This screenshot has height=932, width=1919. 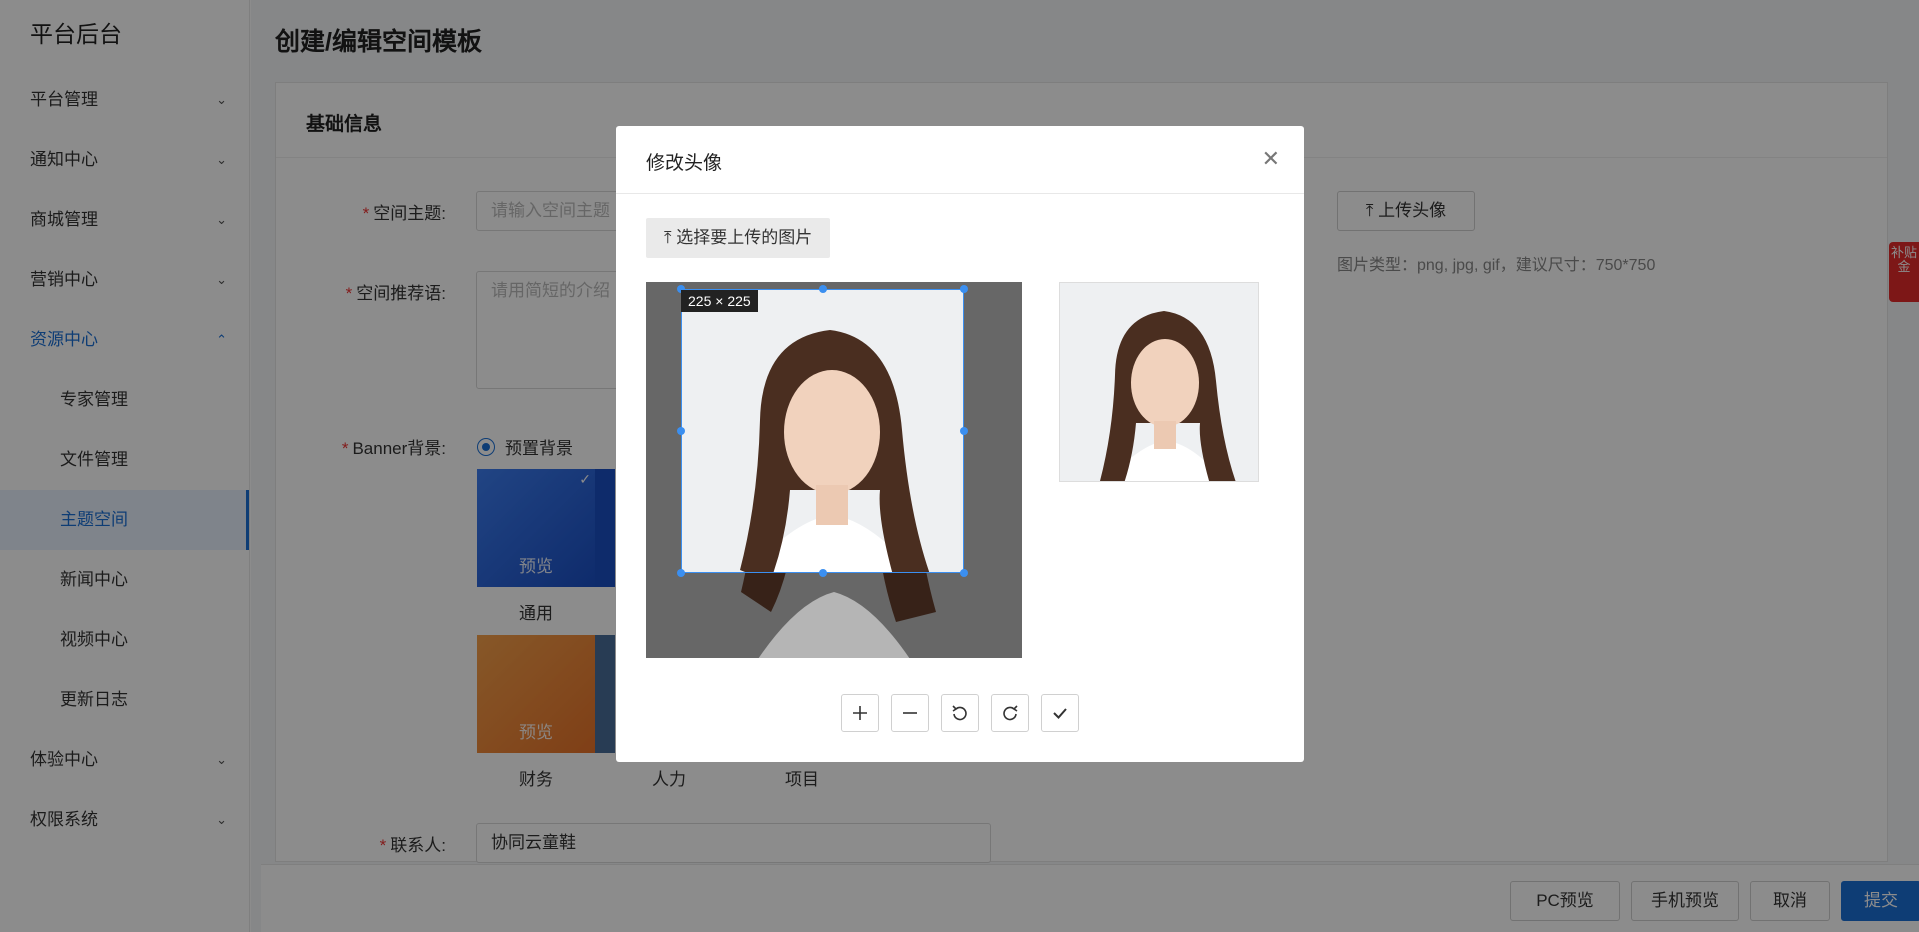 I want to click on zoom-out-button, so click(x=910, y=713).